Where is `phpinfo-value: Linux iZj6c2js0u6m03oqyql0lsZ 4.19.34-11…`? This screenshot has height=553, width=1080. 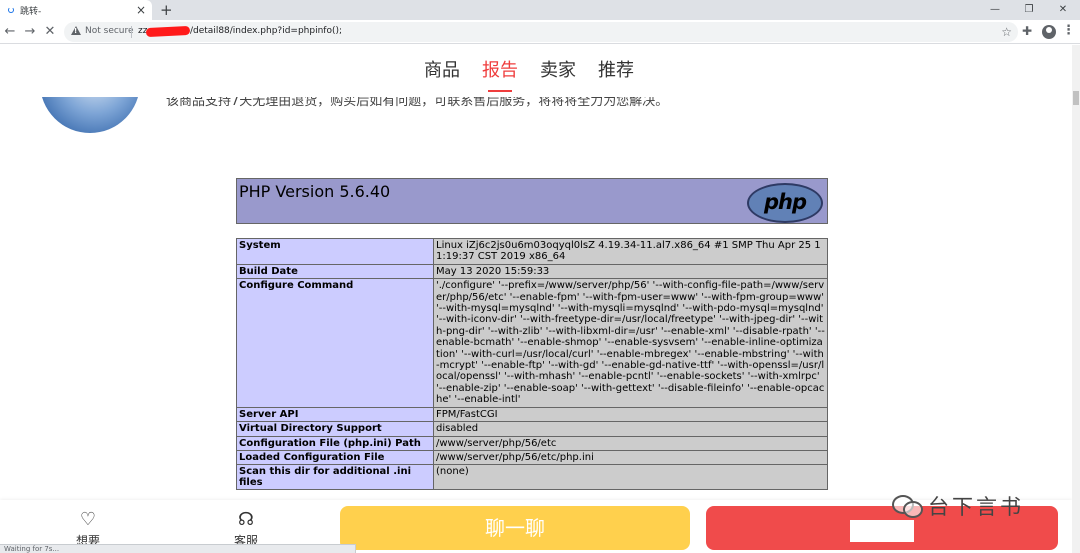 phpinfo-value: Linux iZj6c2js0u6m03oqyql0lsZ 4.19.34-11… is located at coordinates (630, 251).